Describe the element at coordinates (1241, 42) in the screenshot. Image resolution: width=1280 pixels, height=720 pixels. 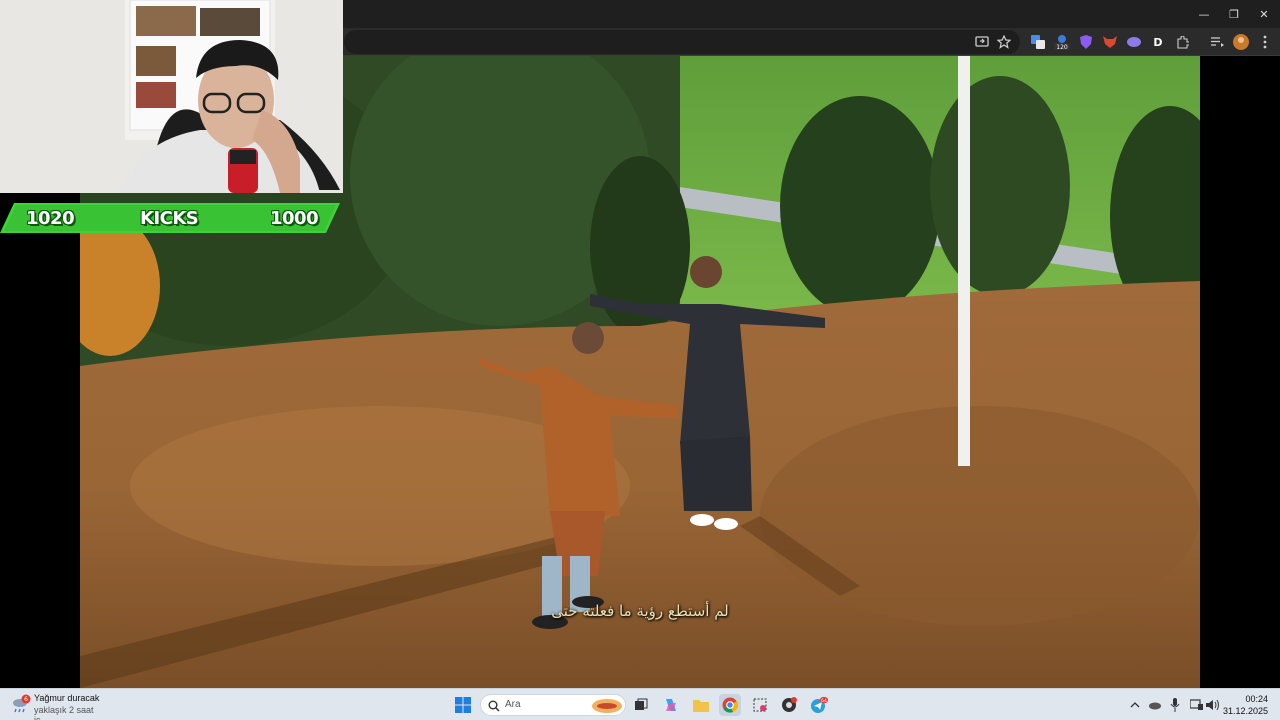
I see `profile-avatar-icon` at that location.